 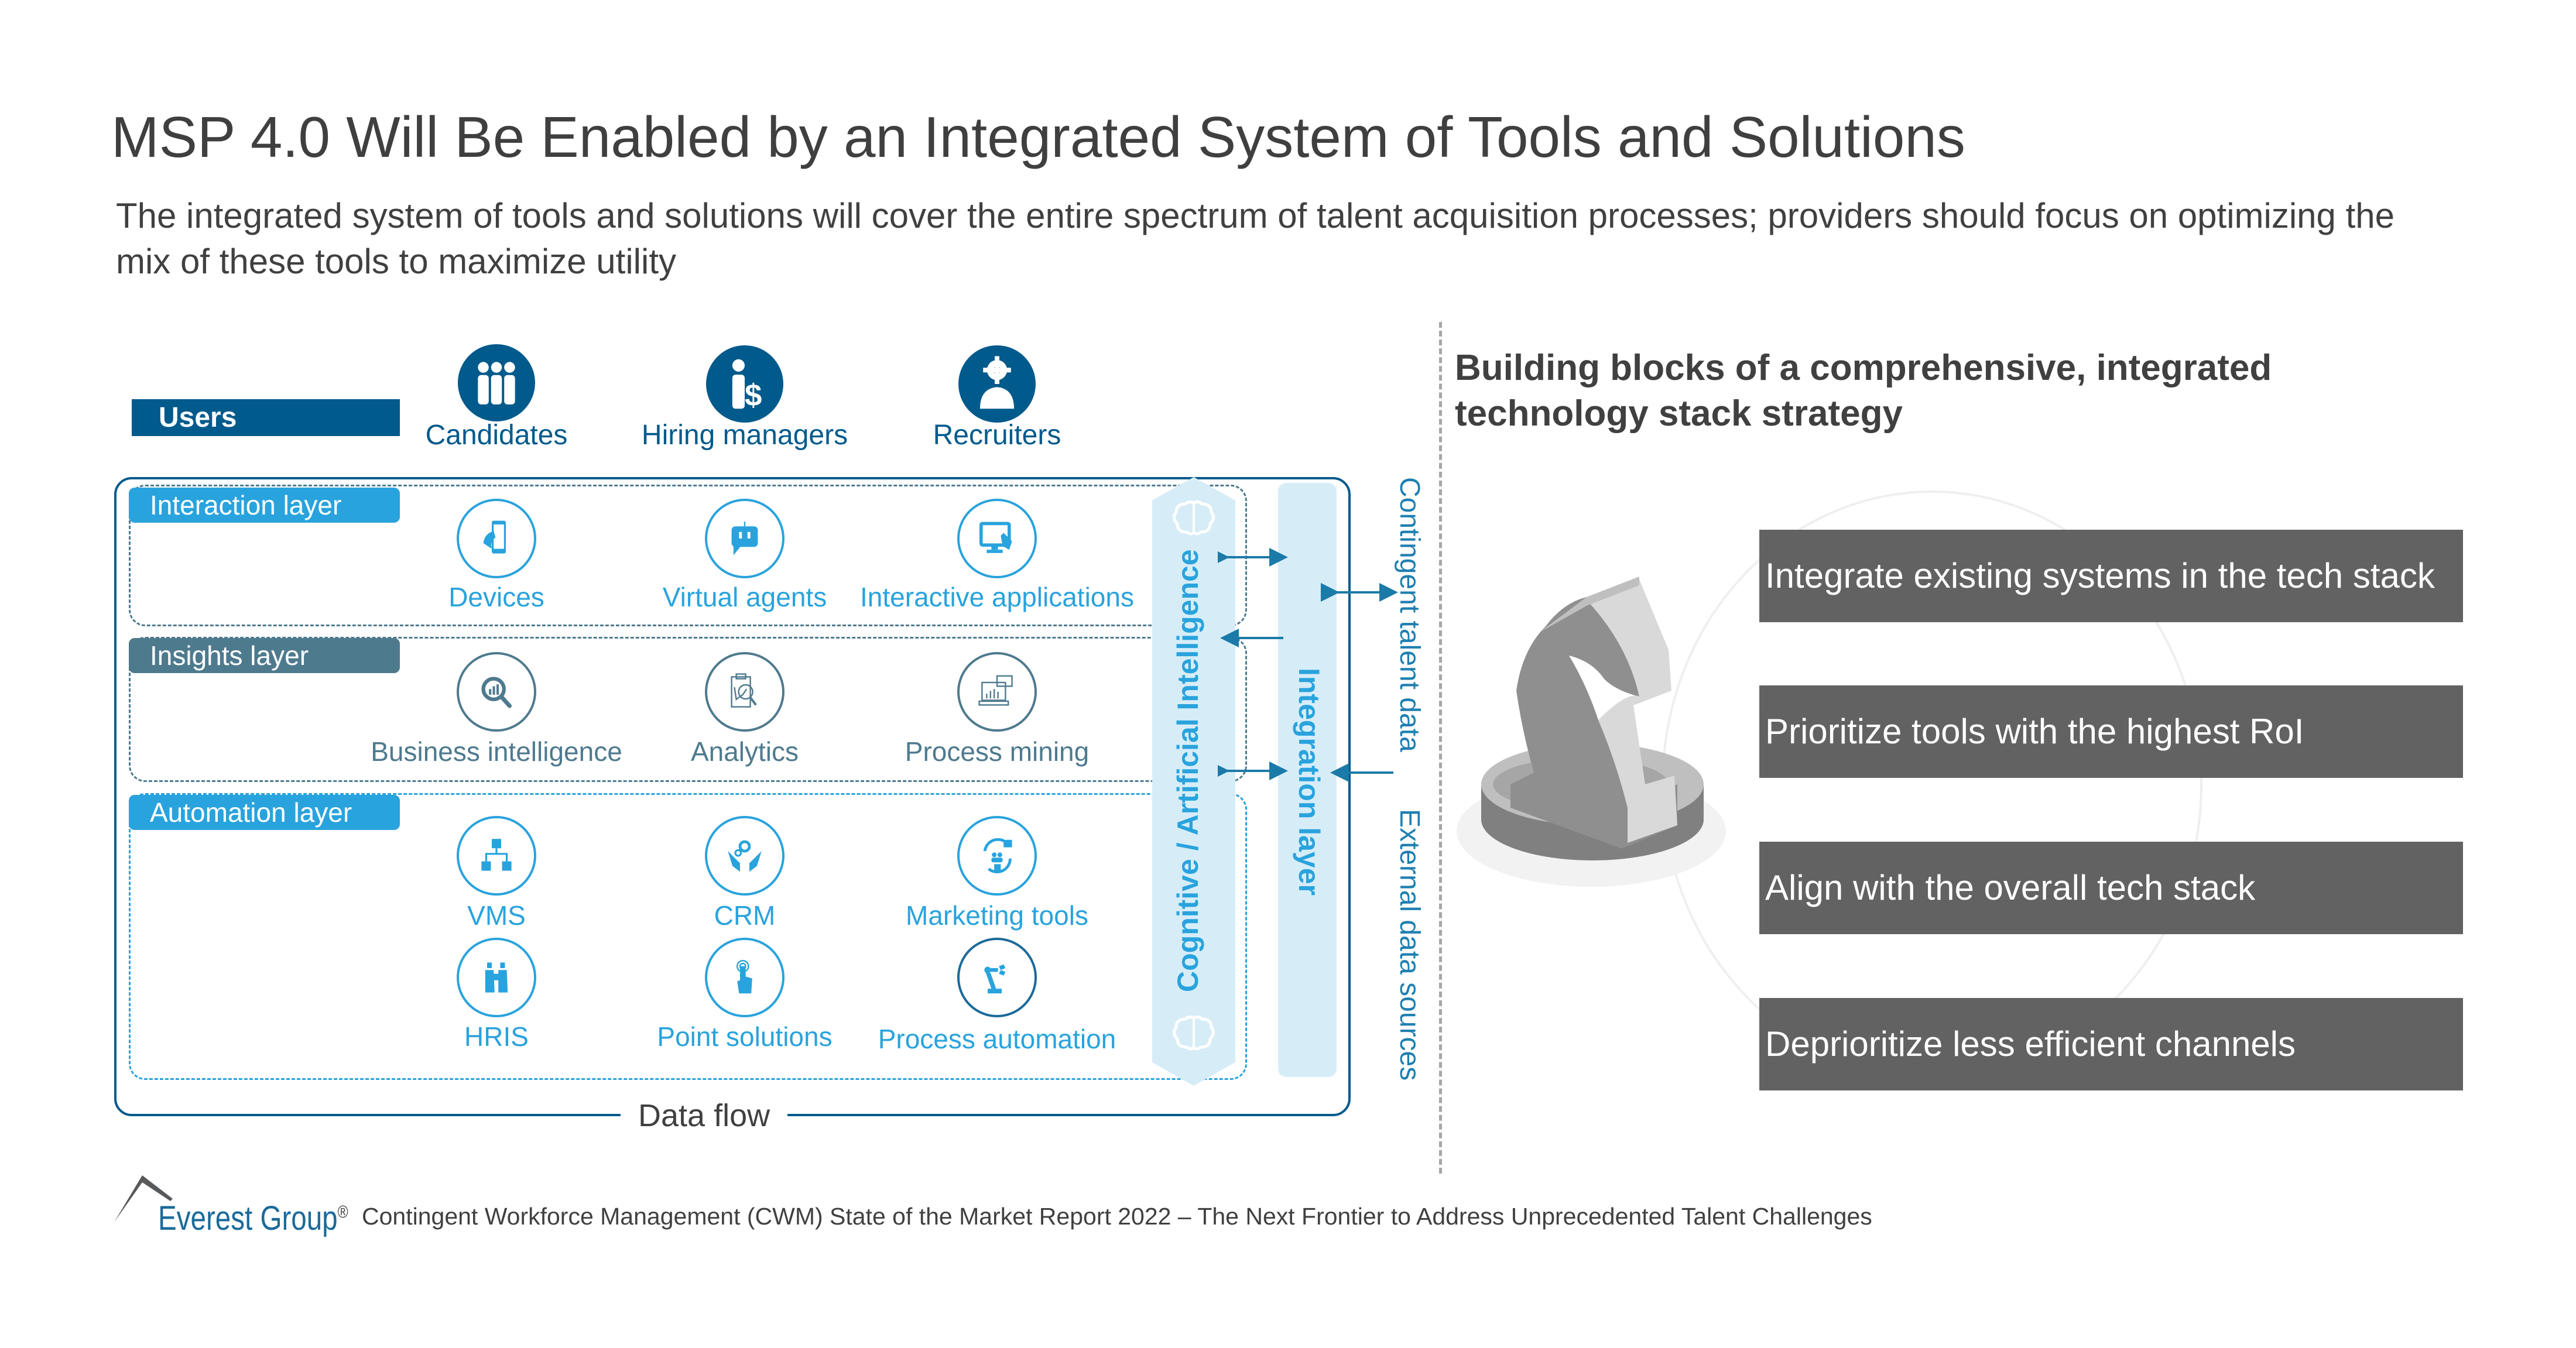 I want to click on label-business-intelligence: Business intelligence, so click(x=496, y=751).